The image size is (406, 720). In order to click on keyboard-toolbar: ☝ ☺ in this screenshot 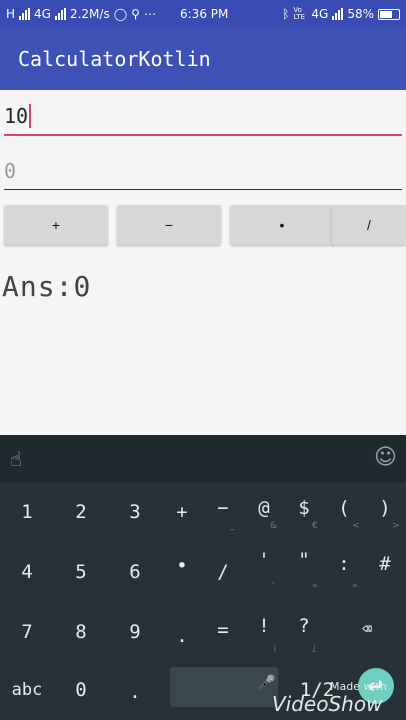, I will do `click(203, 459)`.